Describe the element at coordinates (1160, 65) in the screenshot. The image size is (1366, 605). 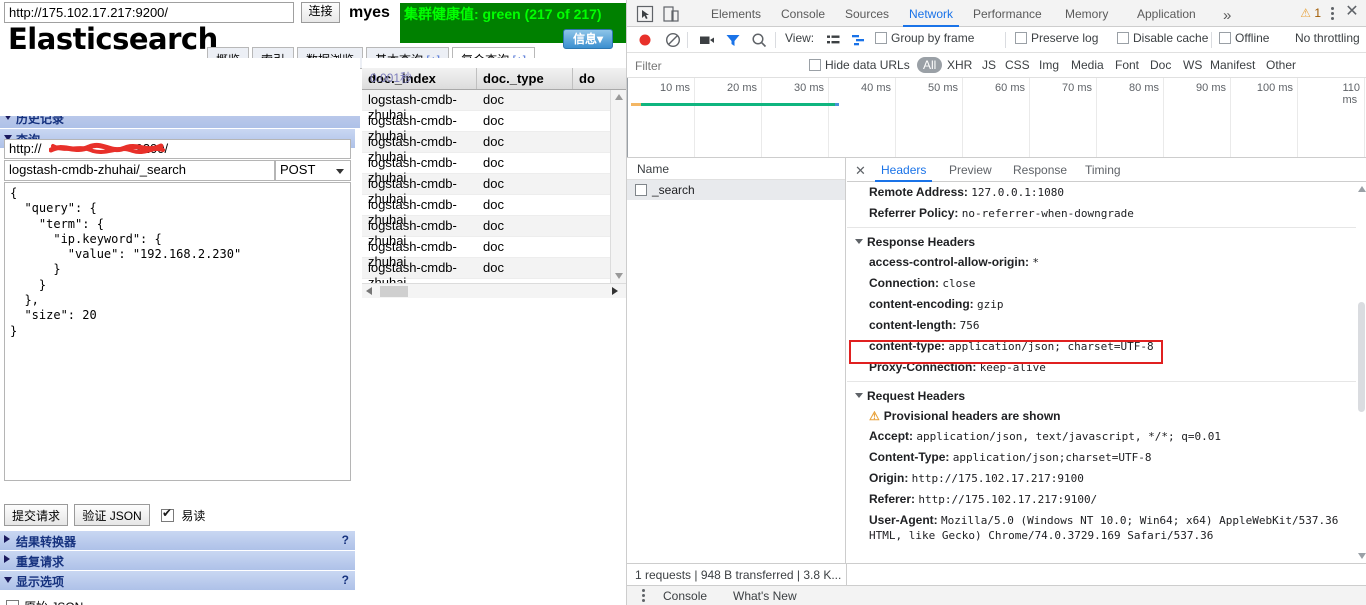
I see `filter-type-doc: Doc` at that location.